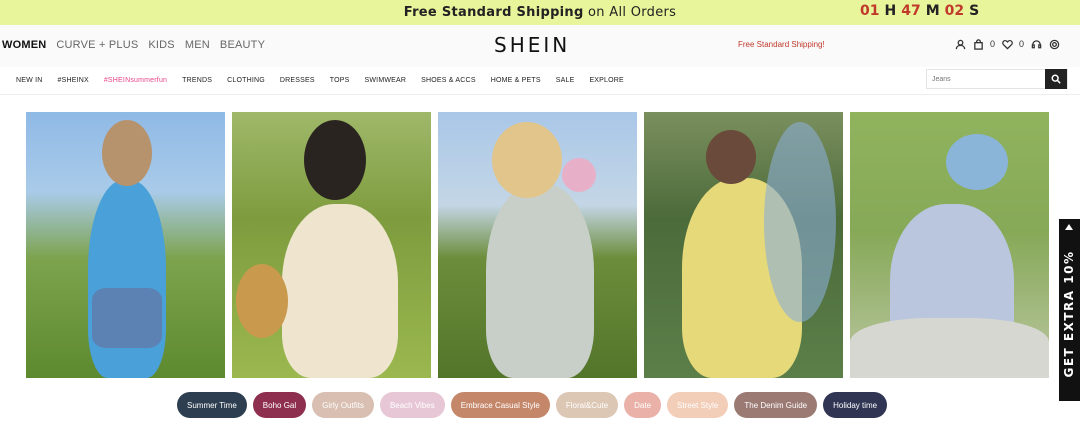 This screenshot has width=1080, height=424. What do you see at coordinates (72, 80) in the screenshot?
I see `nav-item-sheinx: #SHEINX` at bounding box center [72, 80].